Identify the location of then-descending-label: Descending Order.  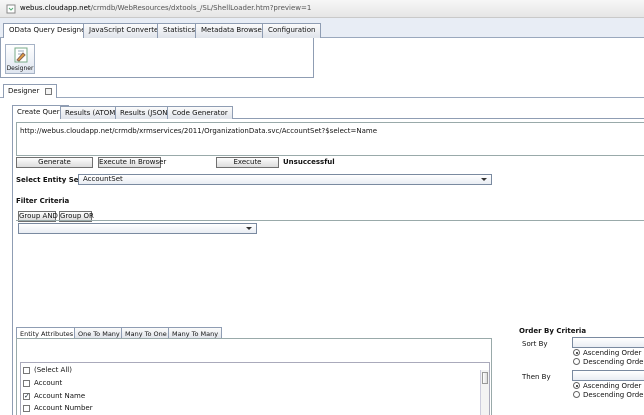
(613, 395).